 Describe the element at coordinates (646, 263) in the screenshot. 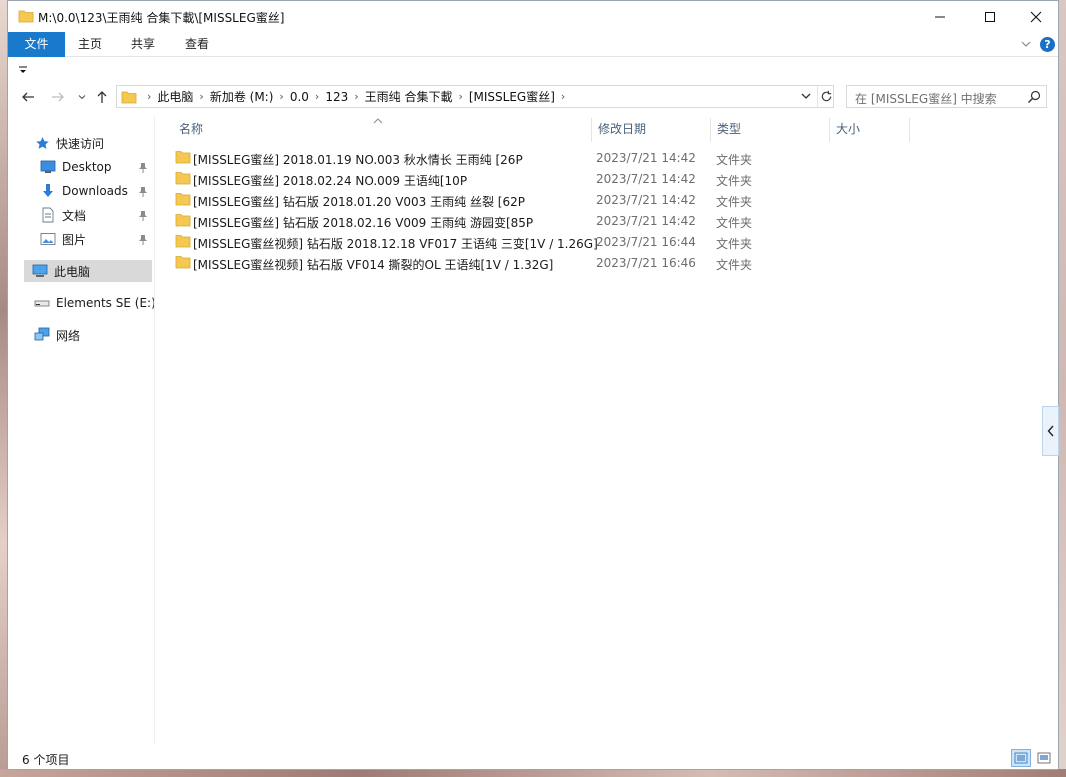

I see `file-date: 2023/7/21 16:46` at that location.